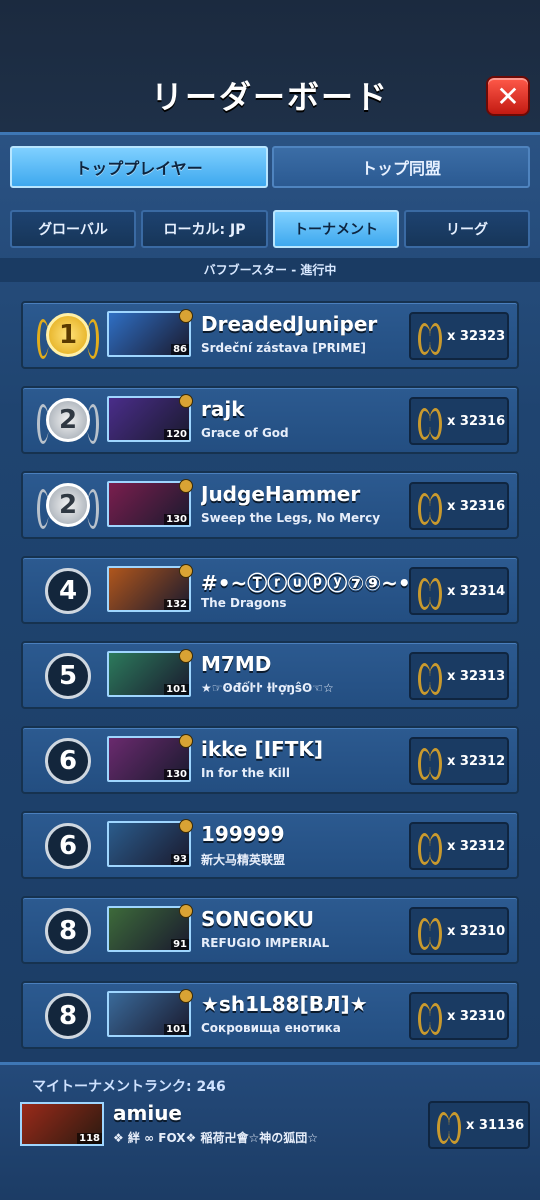  Describe the element at coordinates (62, 1124) in the screenshot. I see `my-avatar: 118` at that location.